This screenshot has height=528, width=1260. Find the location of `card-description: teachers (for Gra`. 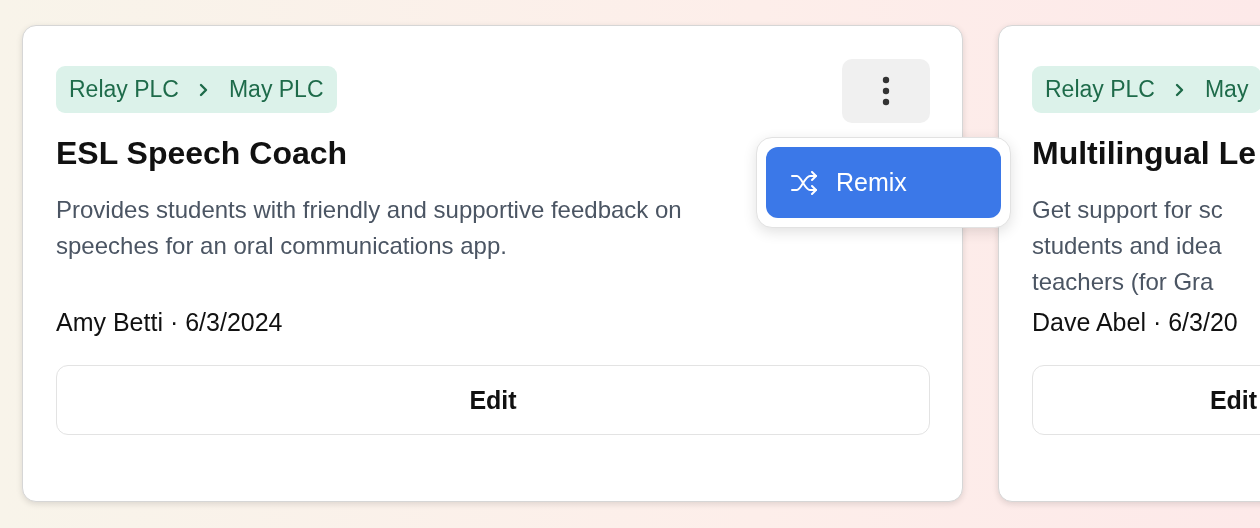

card-description: teachers (for Gra is located at coordinates (1123, 282).